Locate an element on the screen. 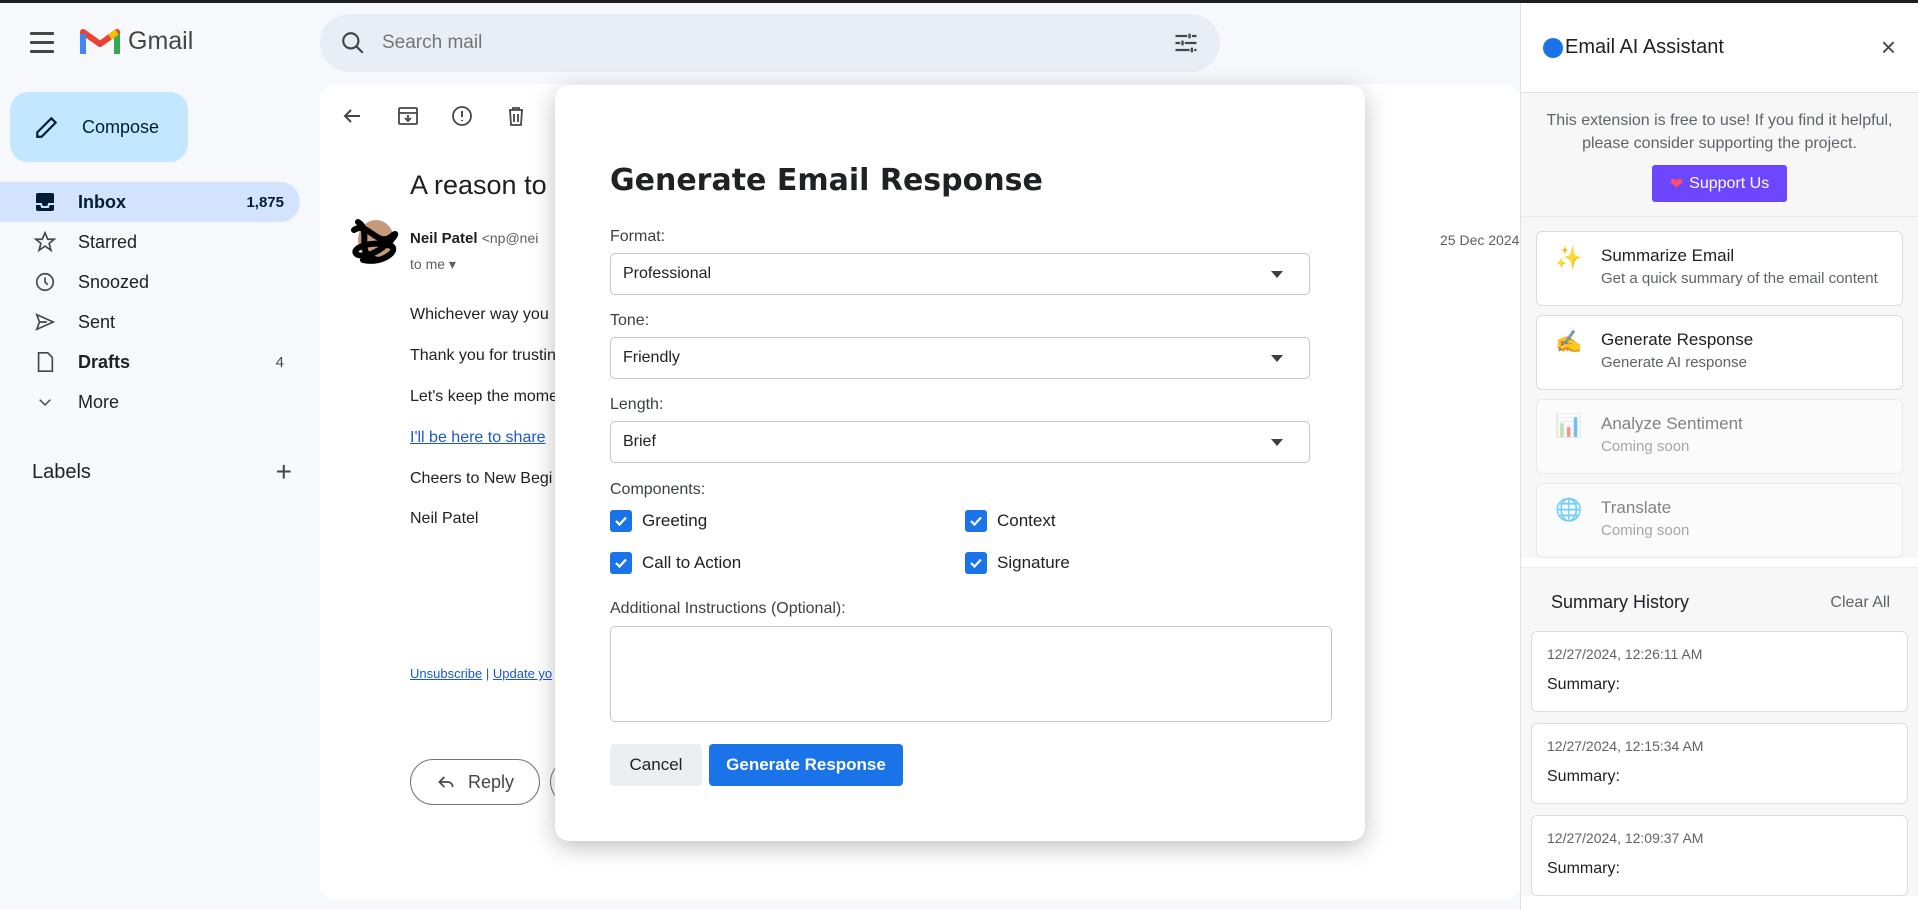  main-menu-icon is located at coordinates (45, 44).